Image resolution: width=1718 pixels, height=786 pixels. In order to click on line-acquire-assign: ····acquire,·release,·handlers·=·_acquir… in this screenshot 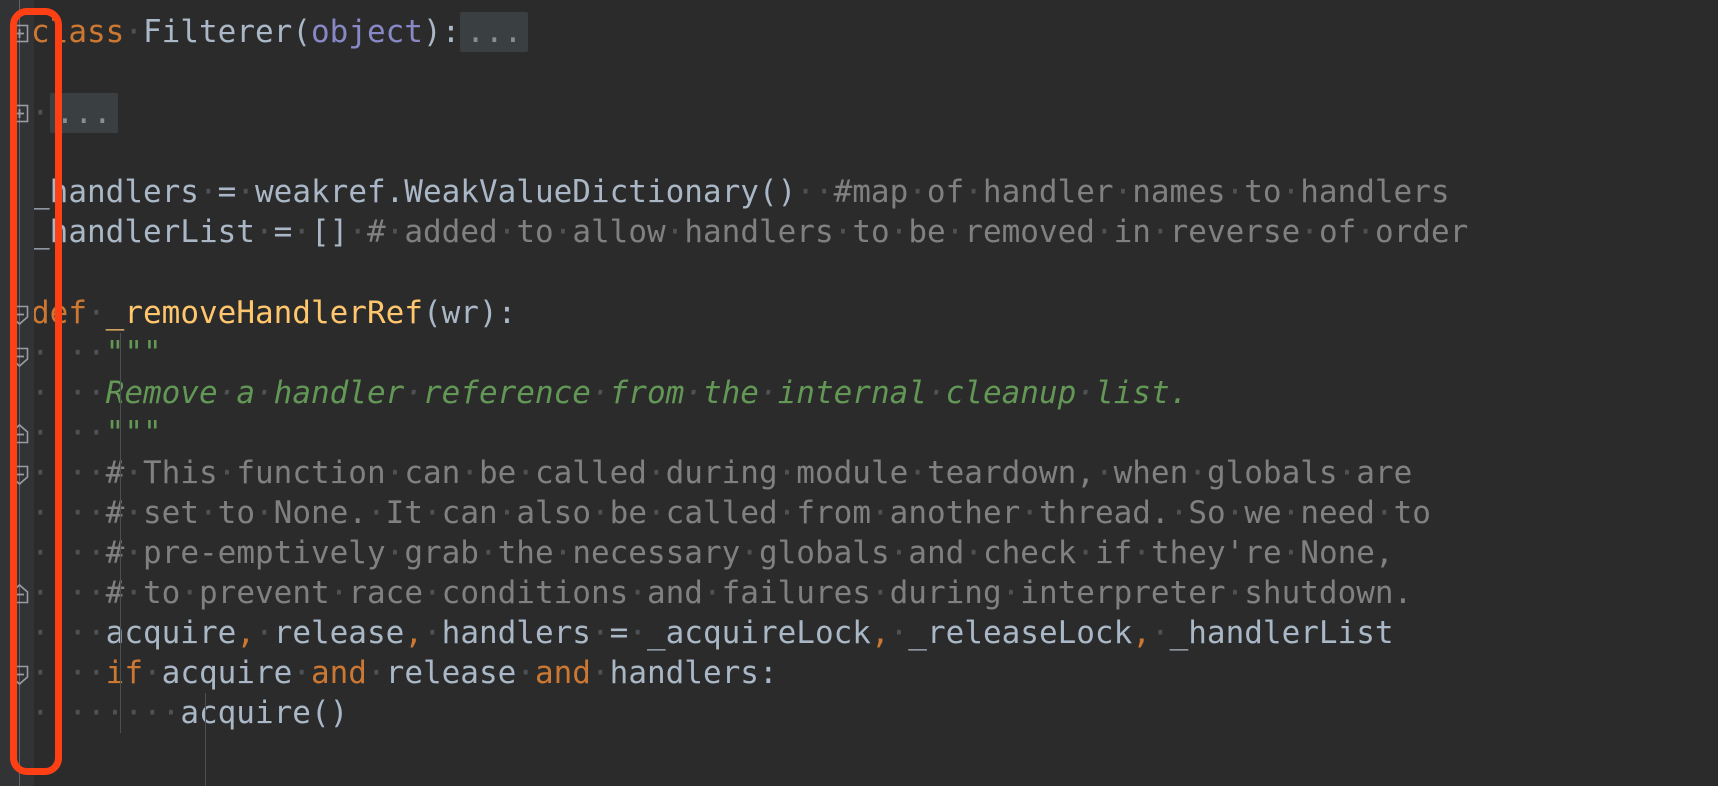, I will do `click(712, 633)`.